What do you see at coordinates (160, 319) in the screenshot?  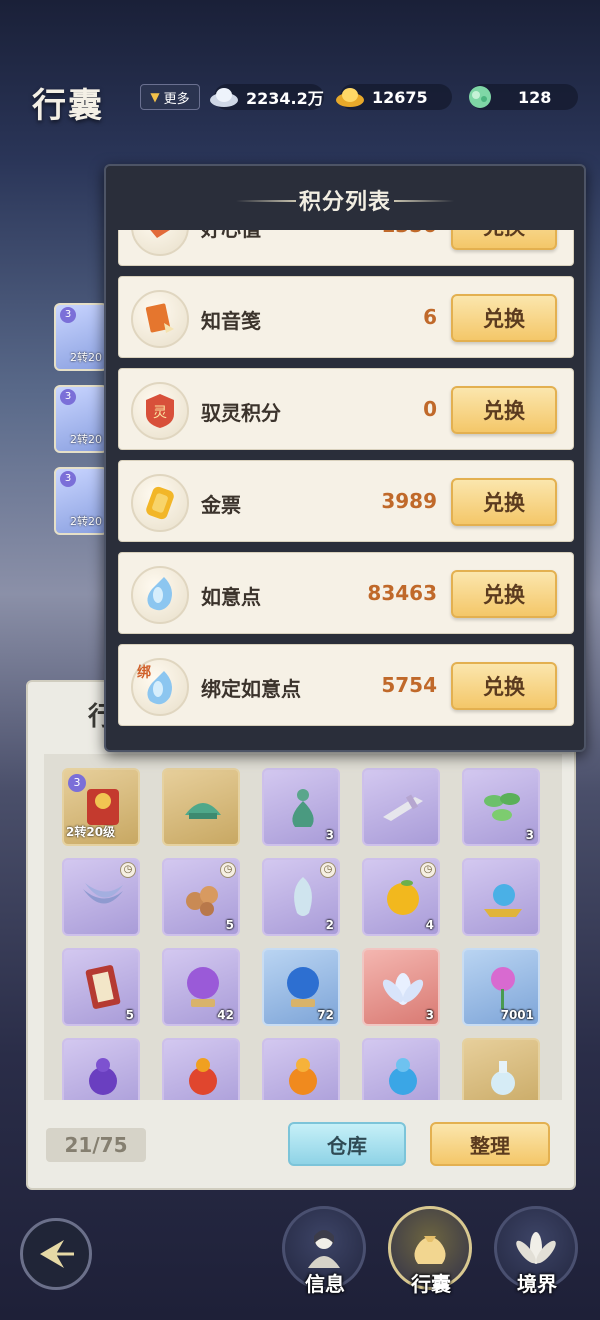 I see `letter-paper-icon` at bounding box center [160, 319].